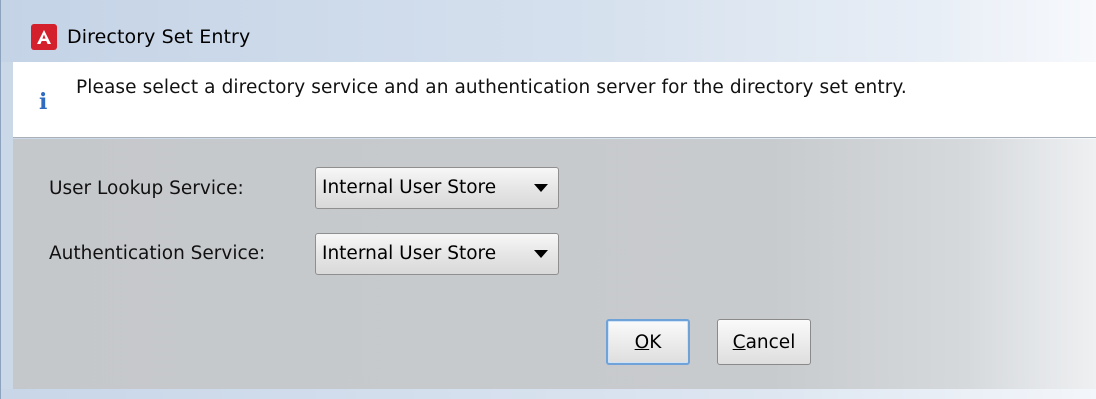 The width and height of the screenshot is (1096, 399). I want to click on user-lookup-select: Internal User Store, so click(437, 188).